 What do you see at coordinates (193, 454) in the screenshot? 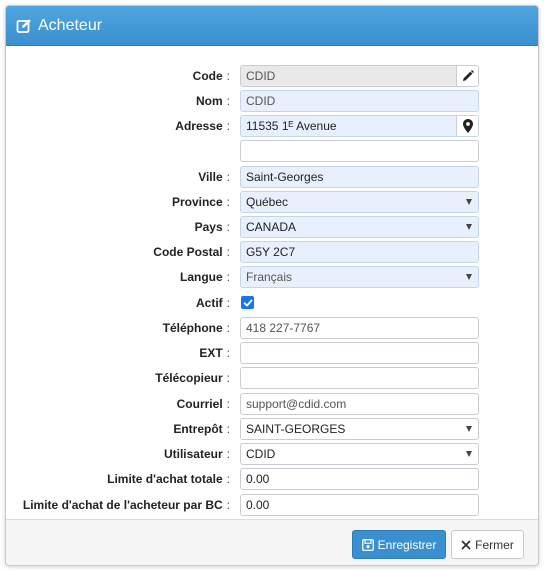
I see `utilisateur-label: Utilisateur` at bounding box center [193, 454].